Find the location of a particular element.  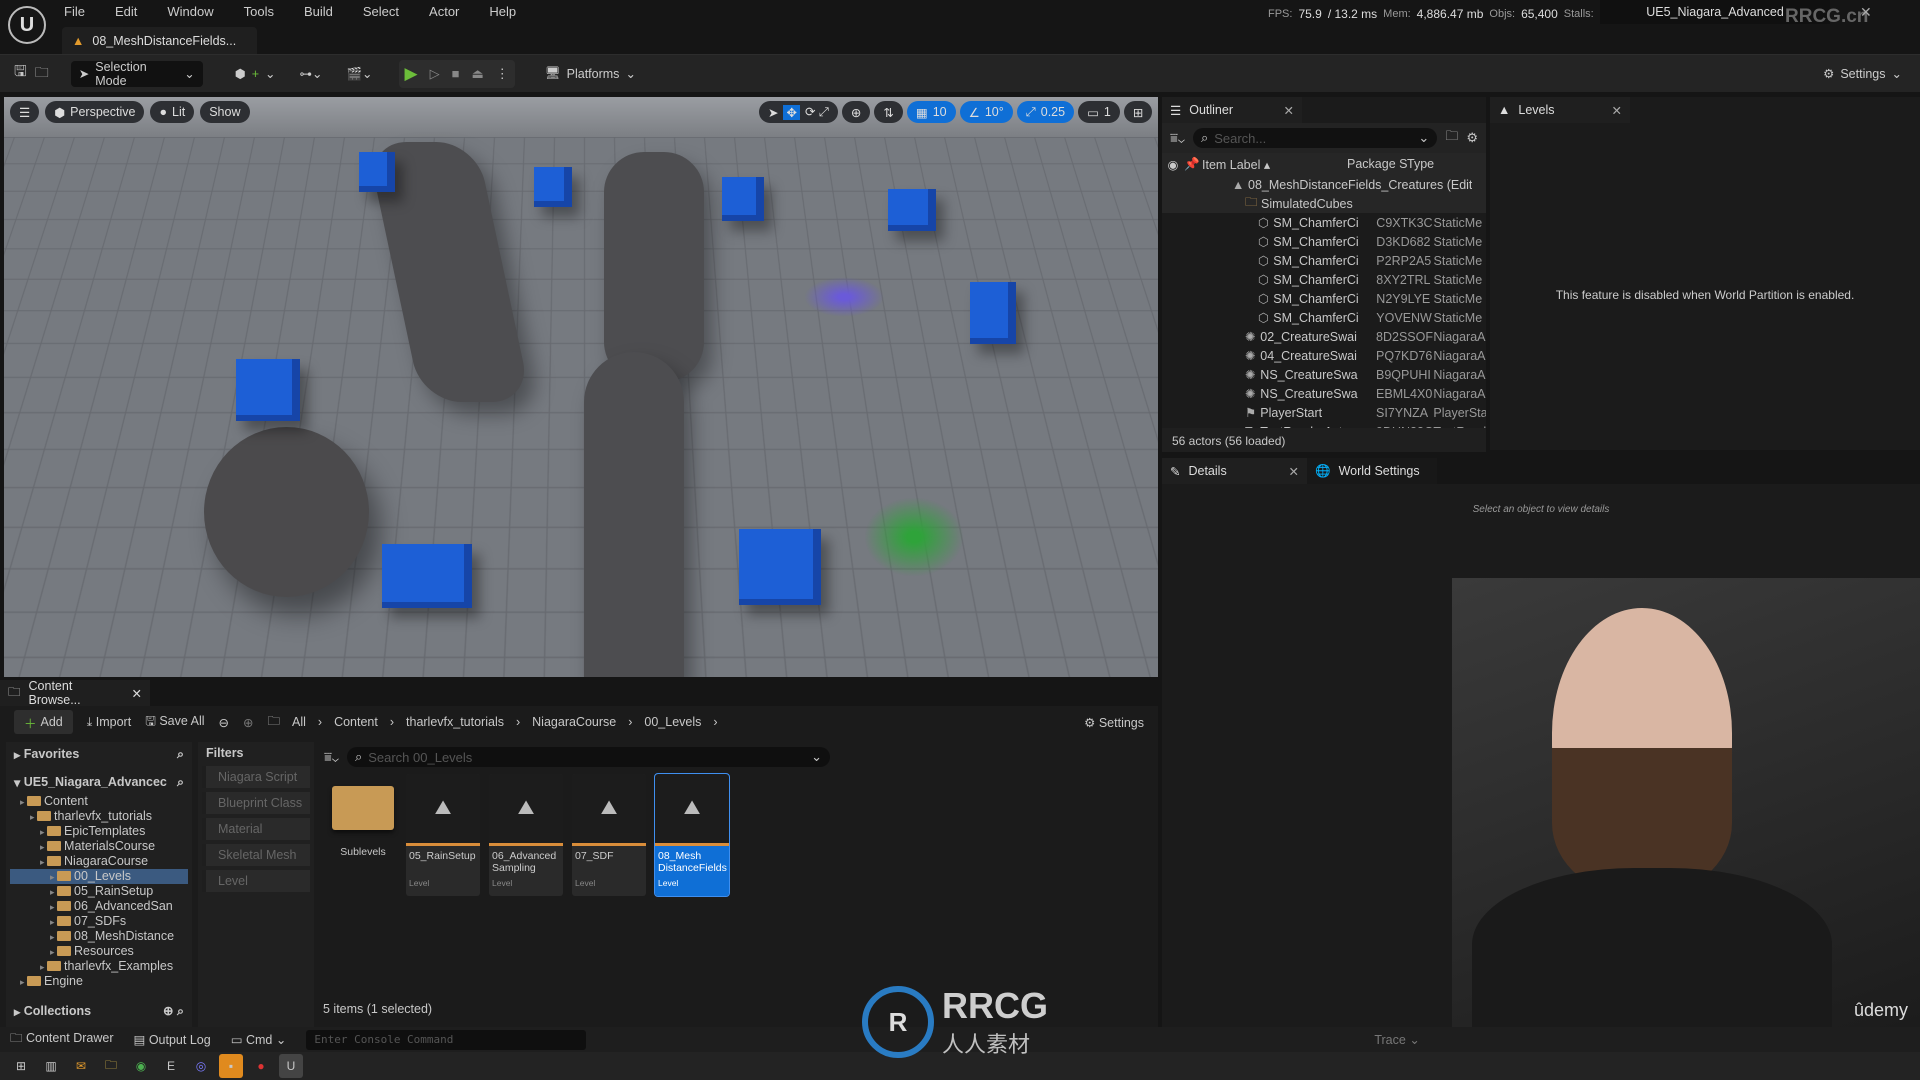

favorites-section: ▸ Favorites ⌕ is located at coordinates (99, 754).